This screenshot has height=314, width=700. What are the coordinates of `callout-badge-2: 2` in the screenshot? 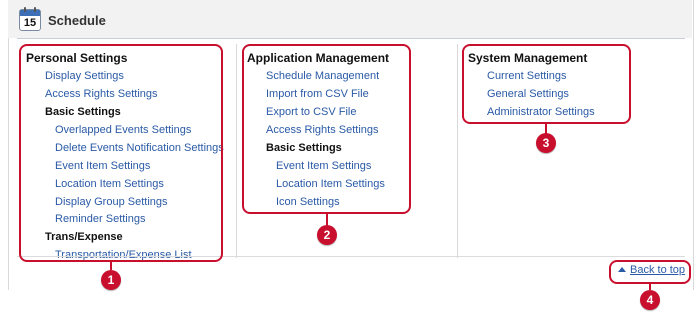 It's located at (327, 235).